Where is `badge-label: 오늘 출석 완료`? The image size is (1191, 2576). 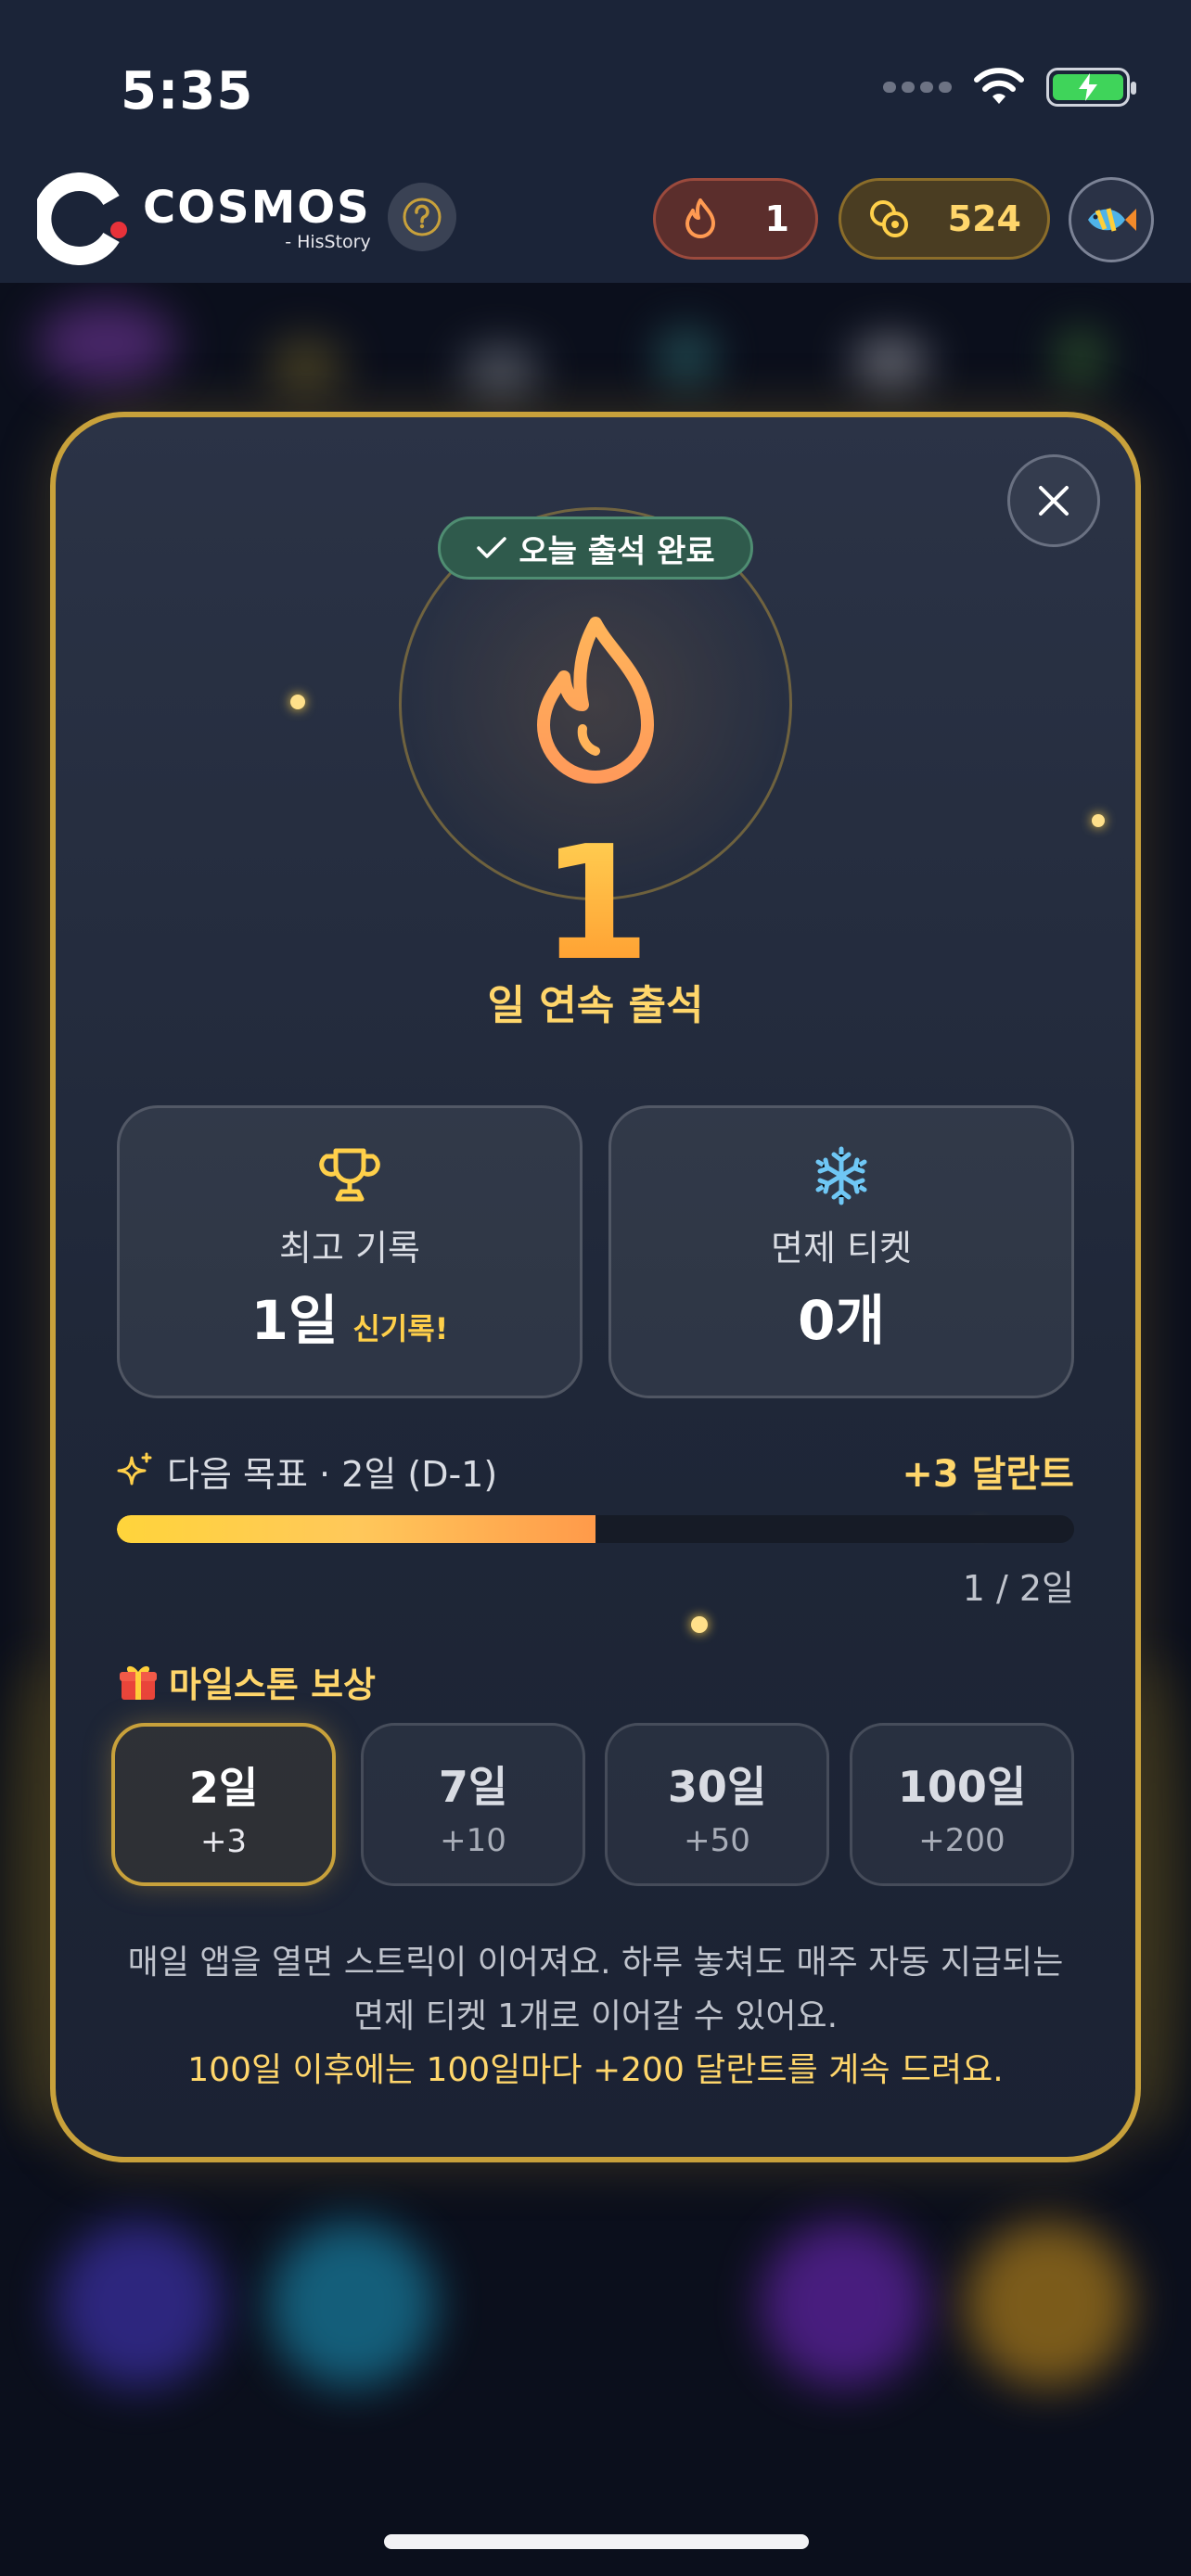
badge-label: 오늘 출석 완료 is located at coordinates (617, 551).